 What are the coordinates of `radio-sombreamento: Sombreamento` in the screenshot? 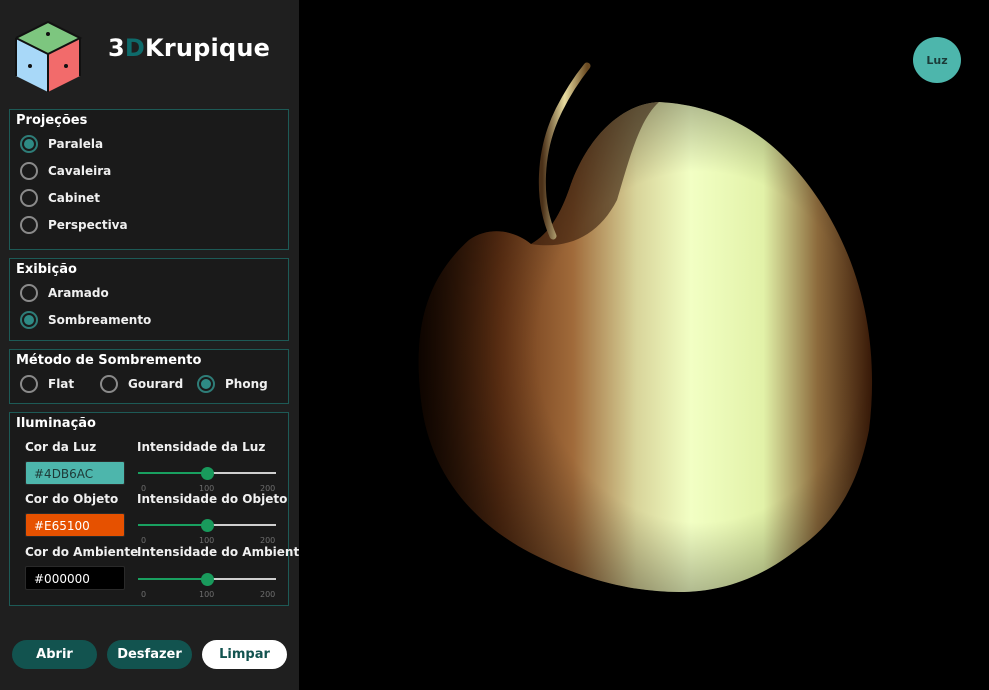 It's located at (85, 320).